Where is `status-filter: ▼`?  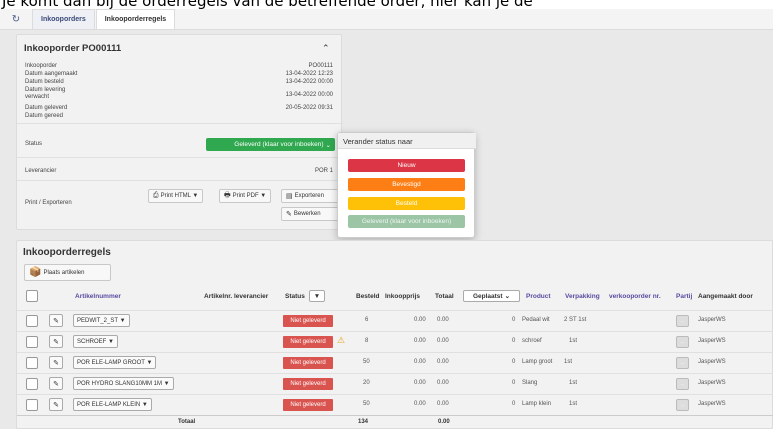
status-filter: ▼ is located at coordinates (317, 296).